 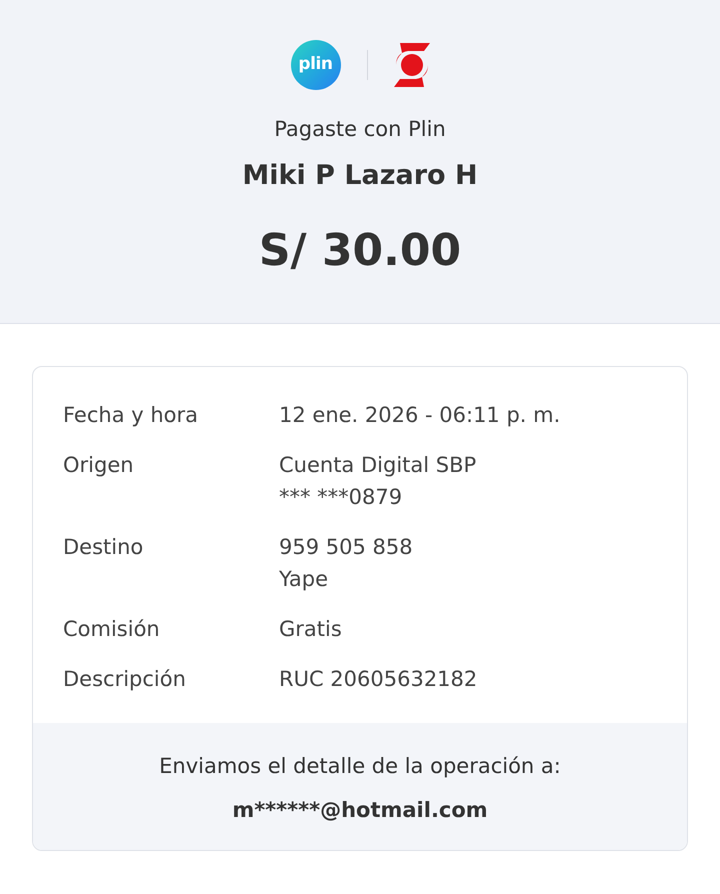 What do you see at coordinates (112, 629) in the screenshot?
I see `detail-label: Comisión` at bounding box center [112, 629].